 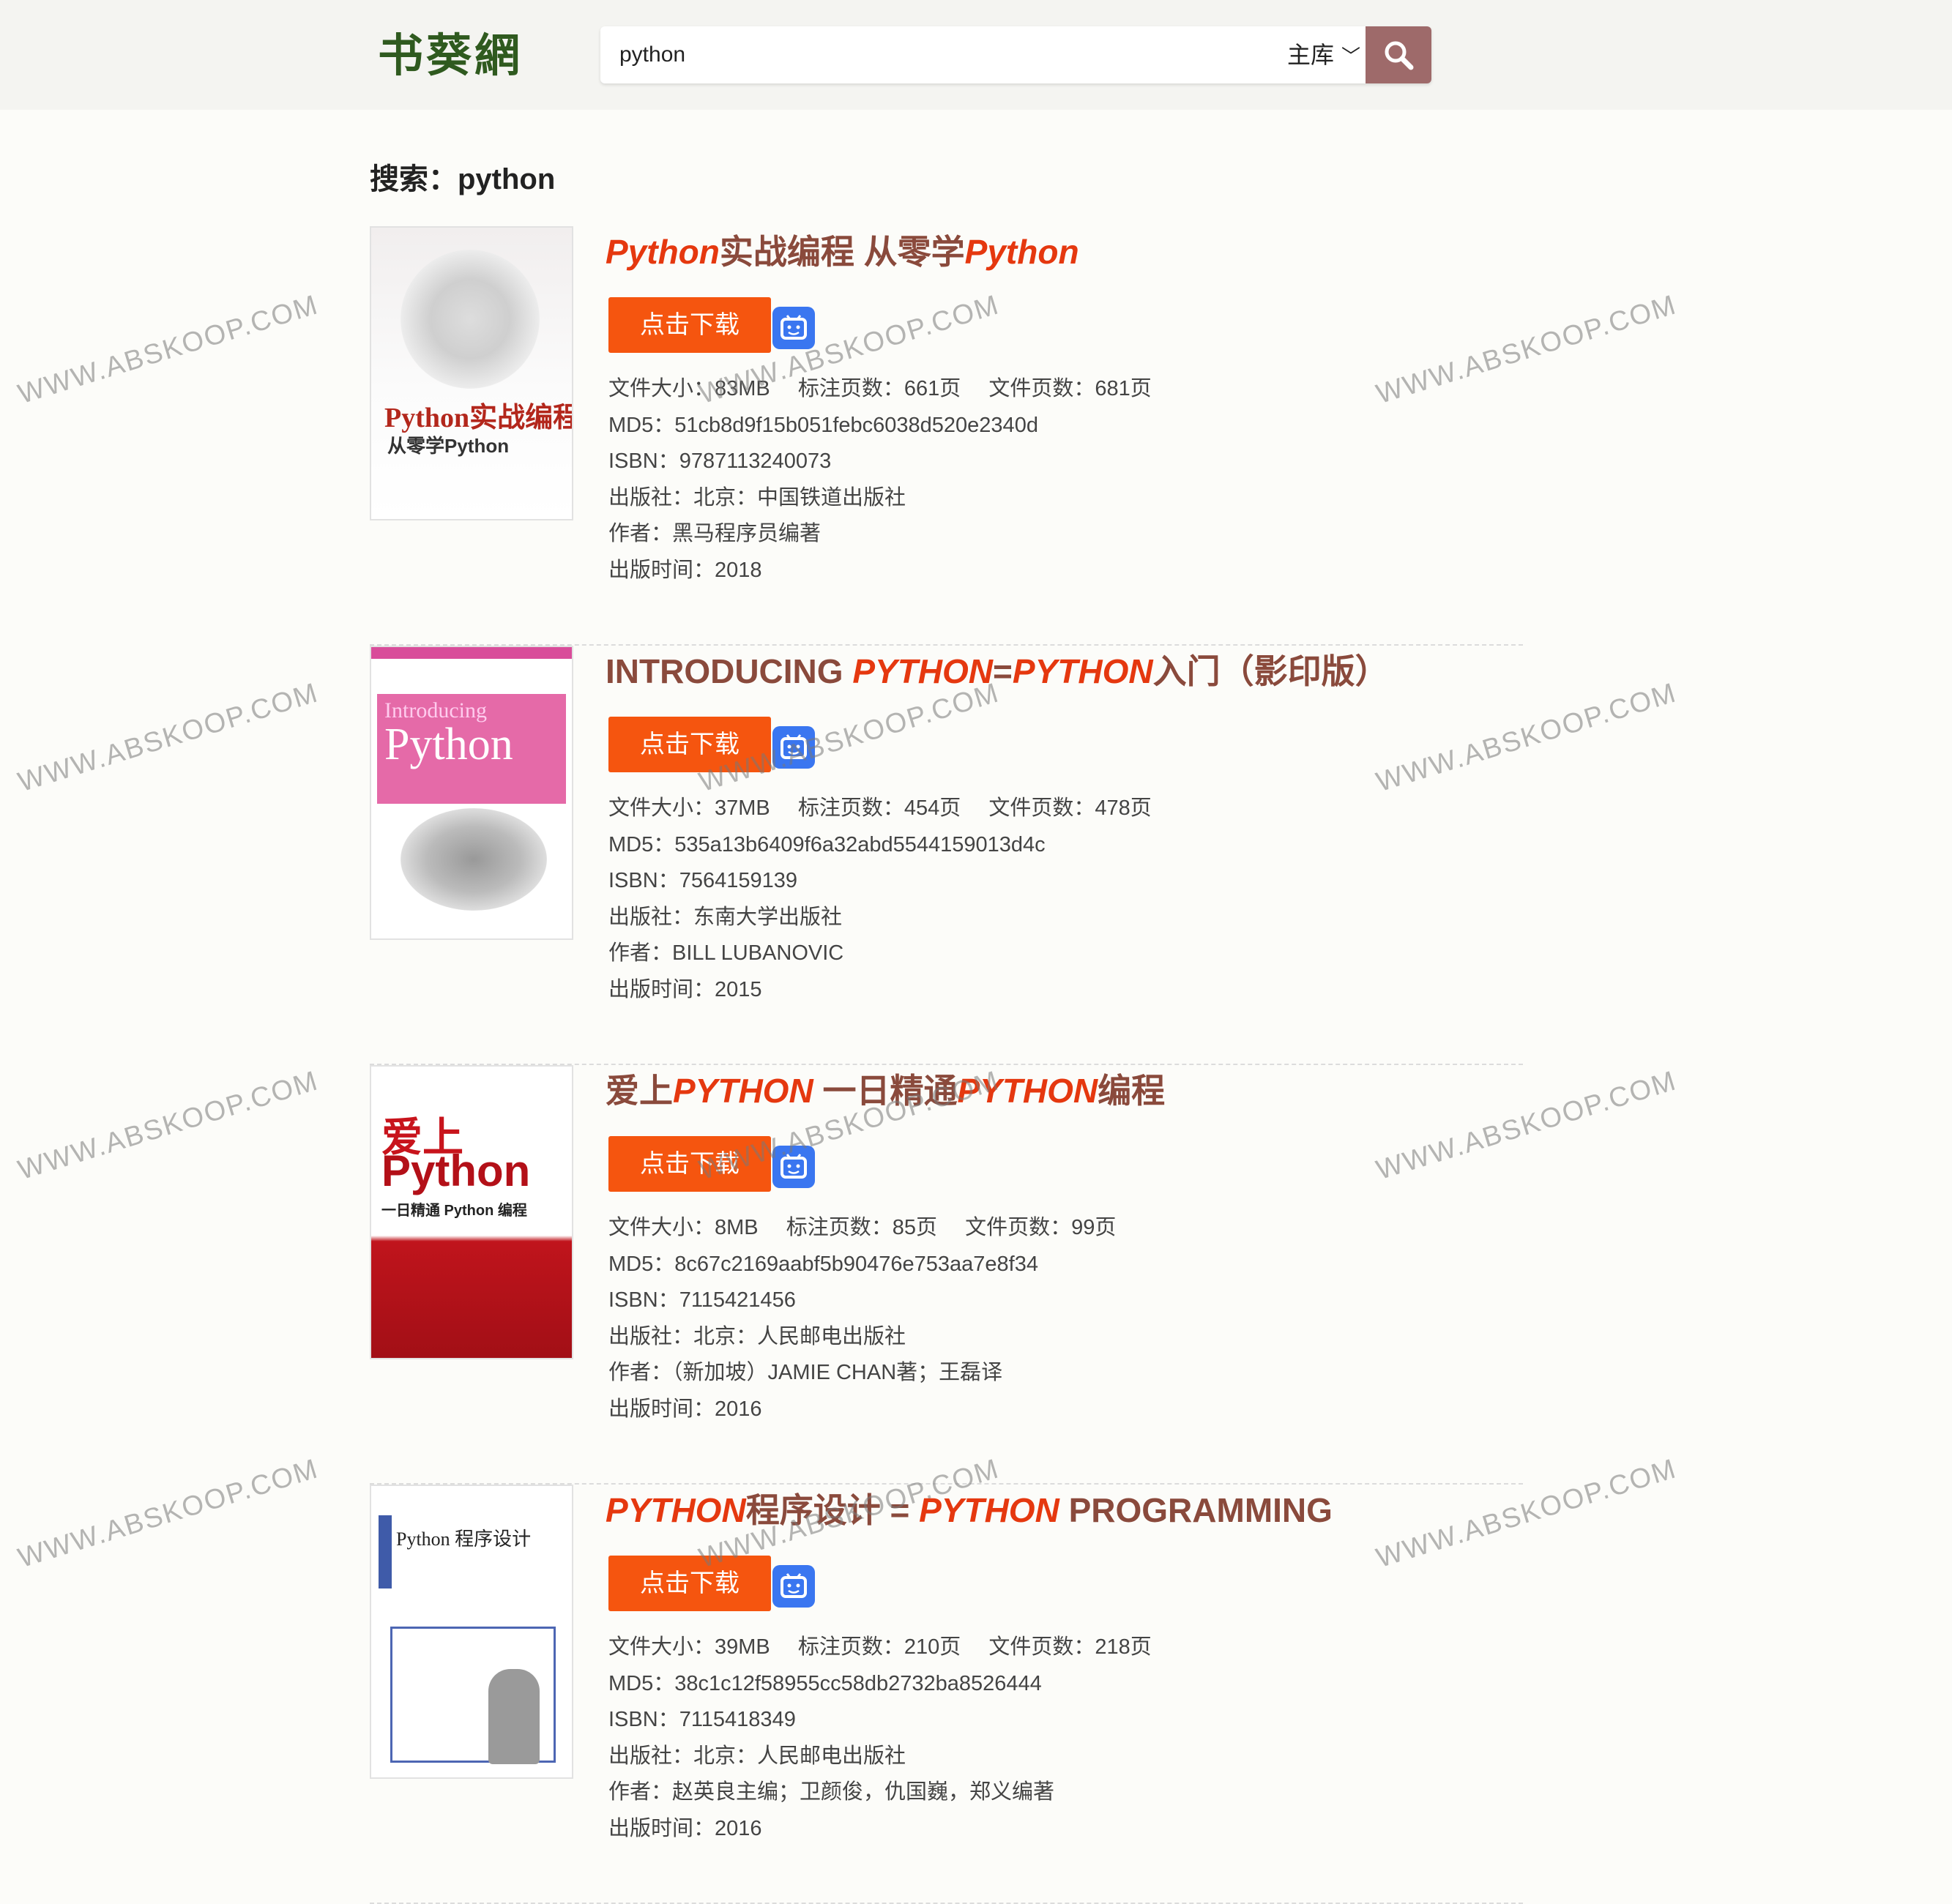 I want to click on file-stats: 文件大小：39MB 标注页数：210页 文件页数：218页, so click(x=880, y=1647).